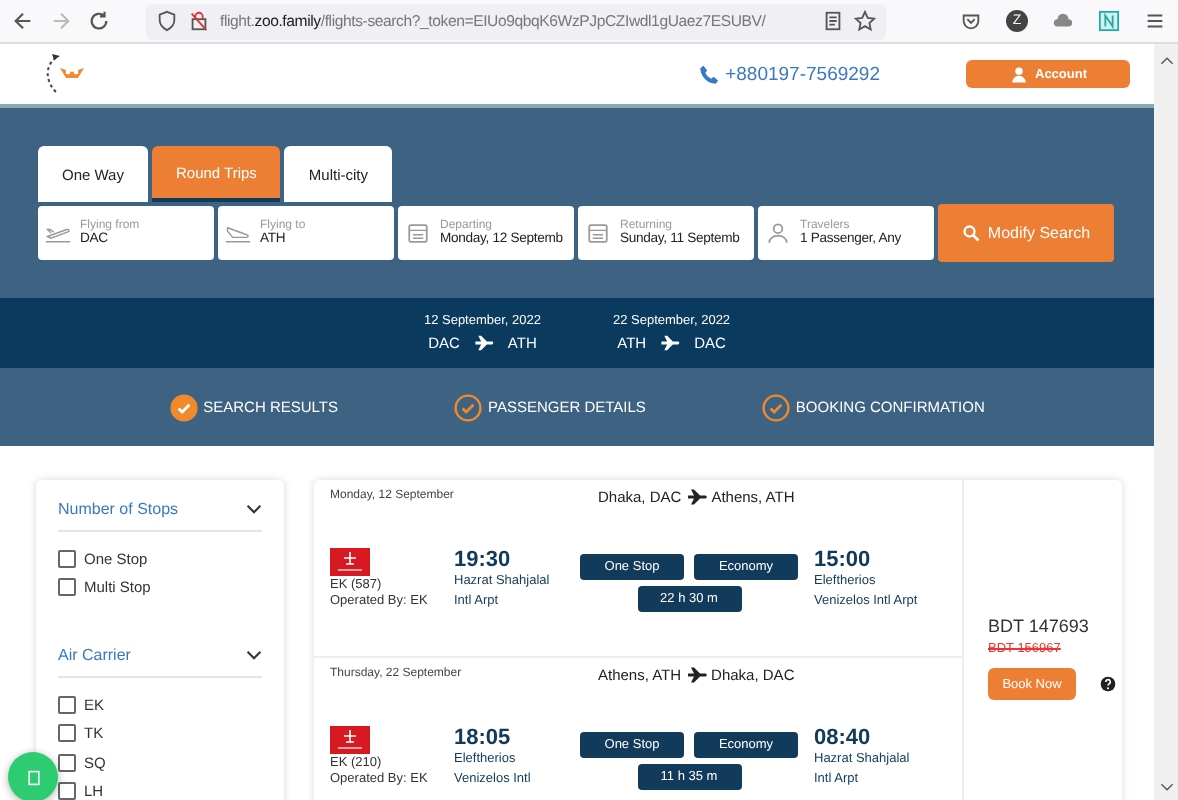 Image resolution: width=1178 pixels, height=800 pixels. I want to click on reader-icon, so click(833, 21).